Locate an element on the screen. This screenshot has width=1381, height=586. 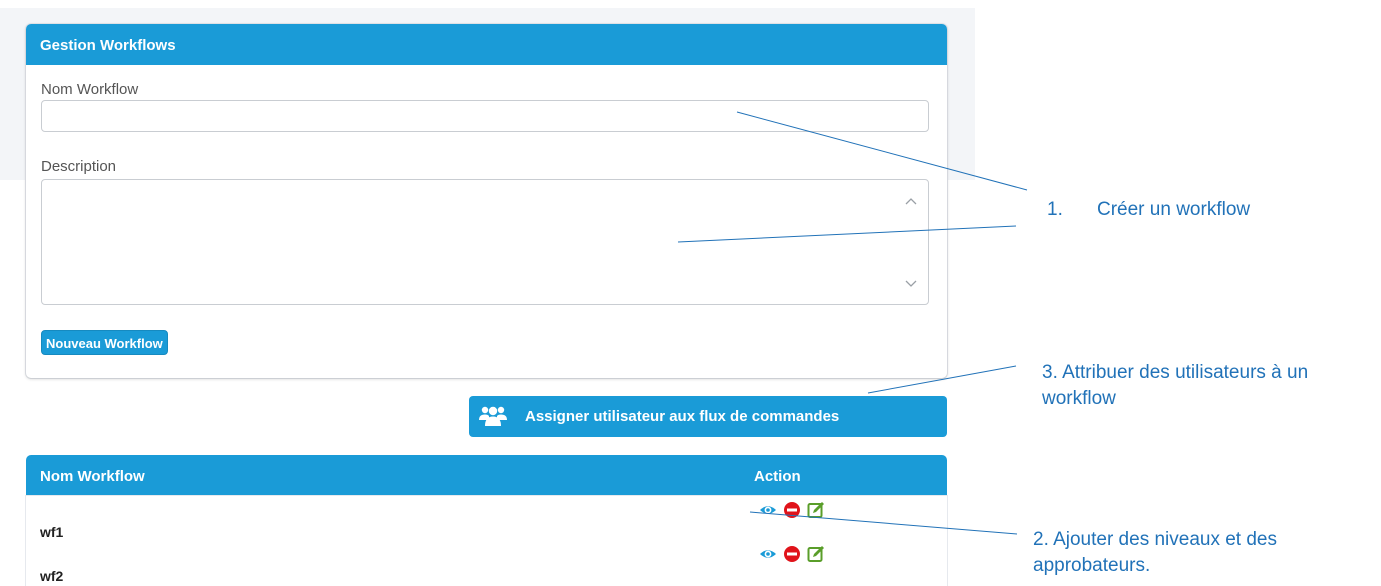
workflow-table-header: Nom Workflow Action is located at coordinates (486, 475).